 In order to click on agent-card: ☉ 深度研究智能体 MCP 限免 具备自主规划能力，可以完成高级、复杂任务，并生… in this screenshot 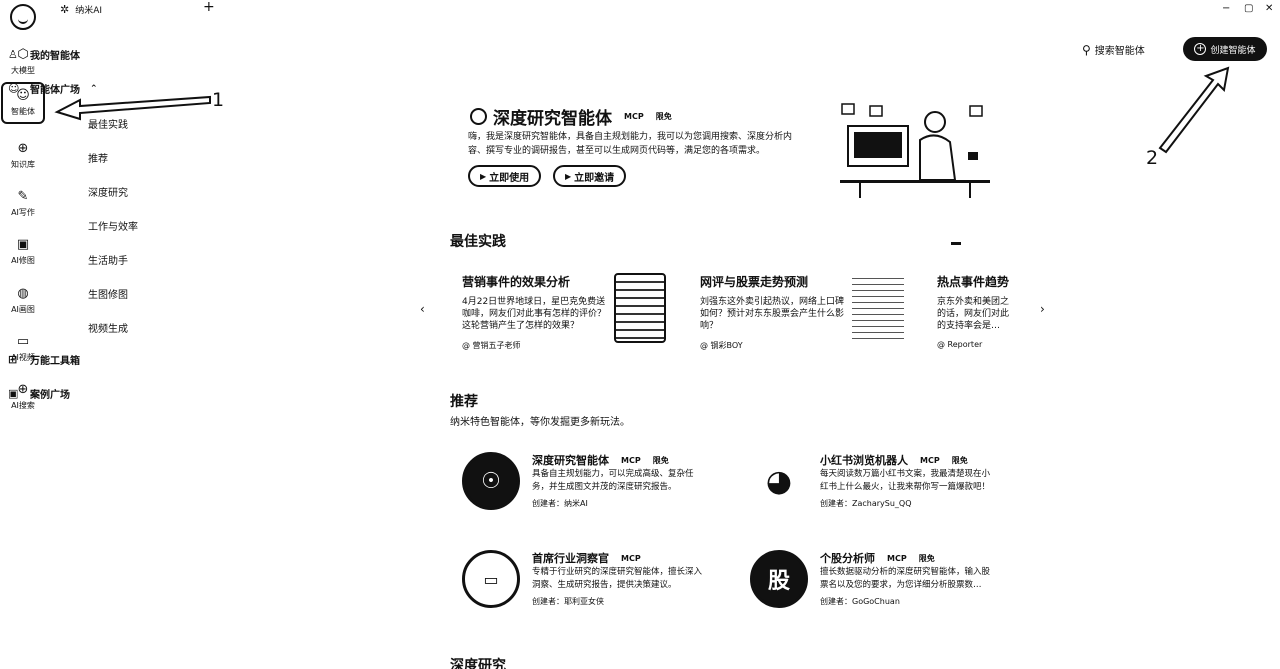, I will do `click(607, 484)`.